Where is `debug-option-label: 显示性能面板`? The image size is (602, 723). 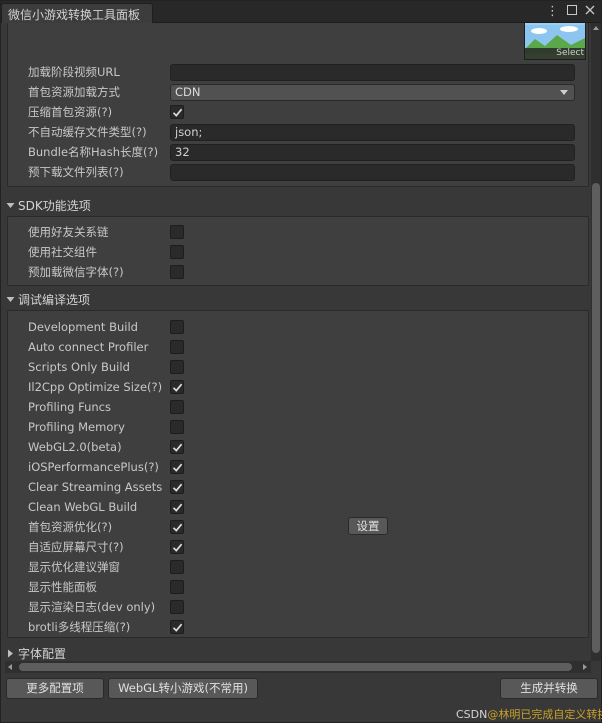
debug-option-label: 显示性能面板 is located at coordinates (62, 587).